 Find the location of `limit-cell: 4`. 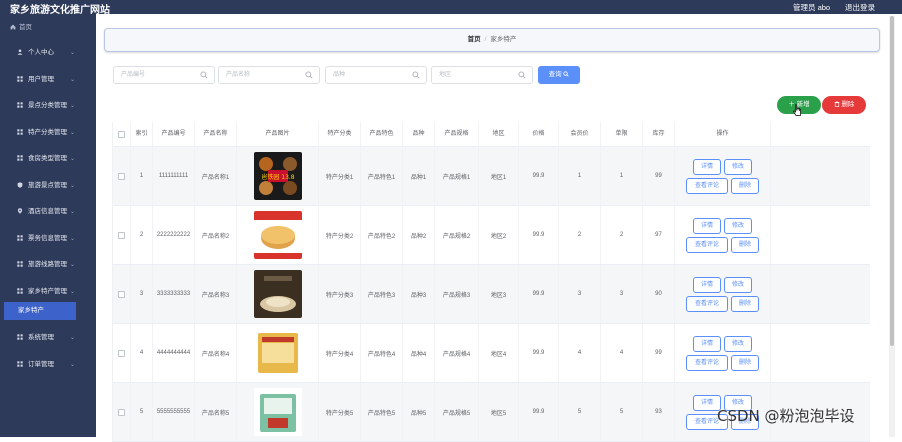

limit-cell: 4 is located at coordinates (622, 353).